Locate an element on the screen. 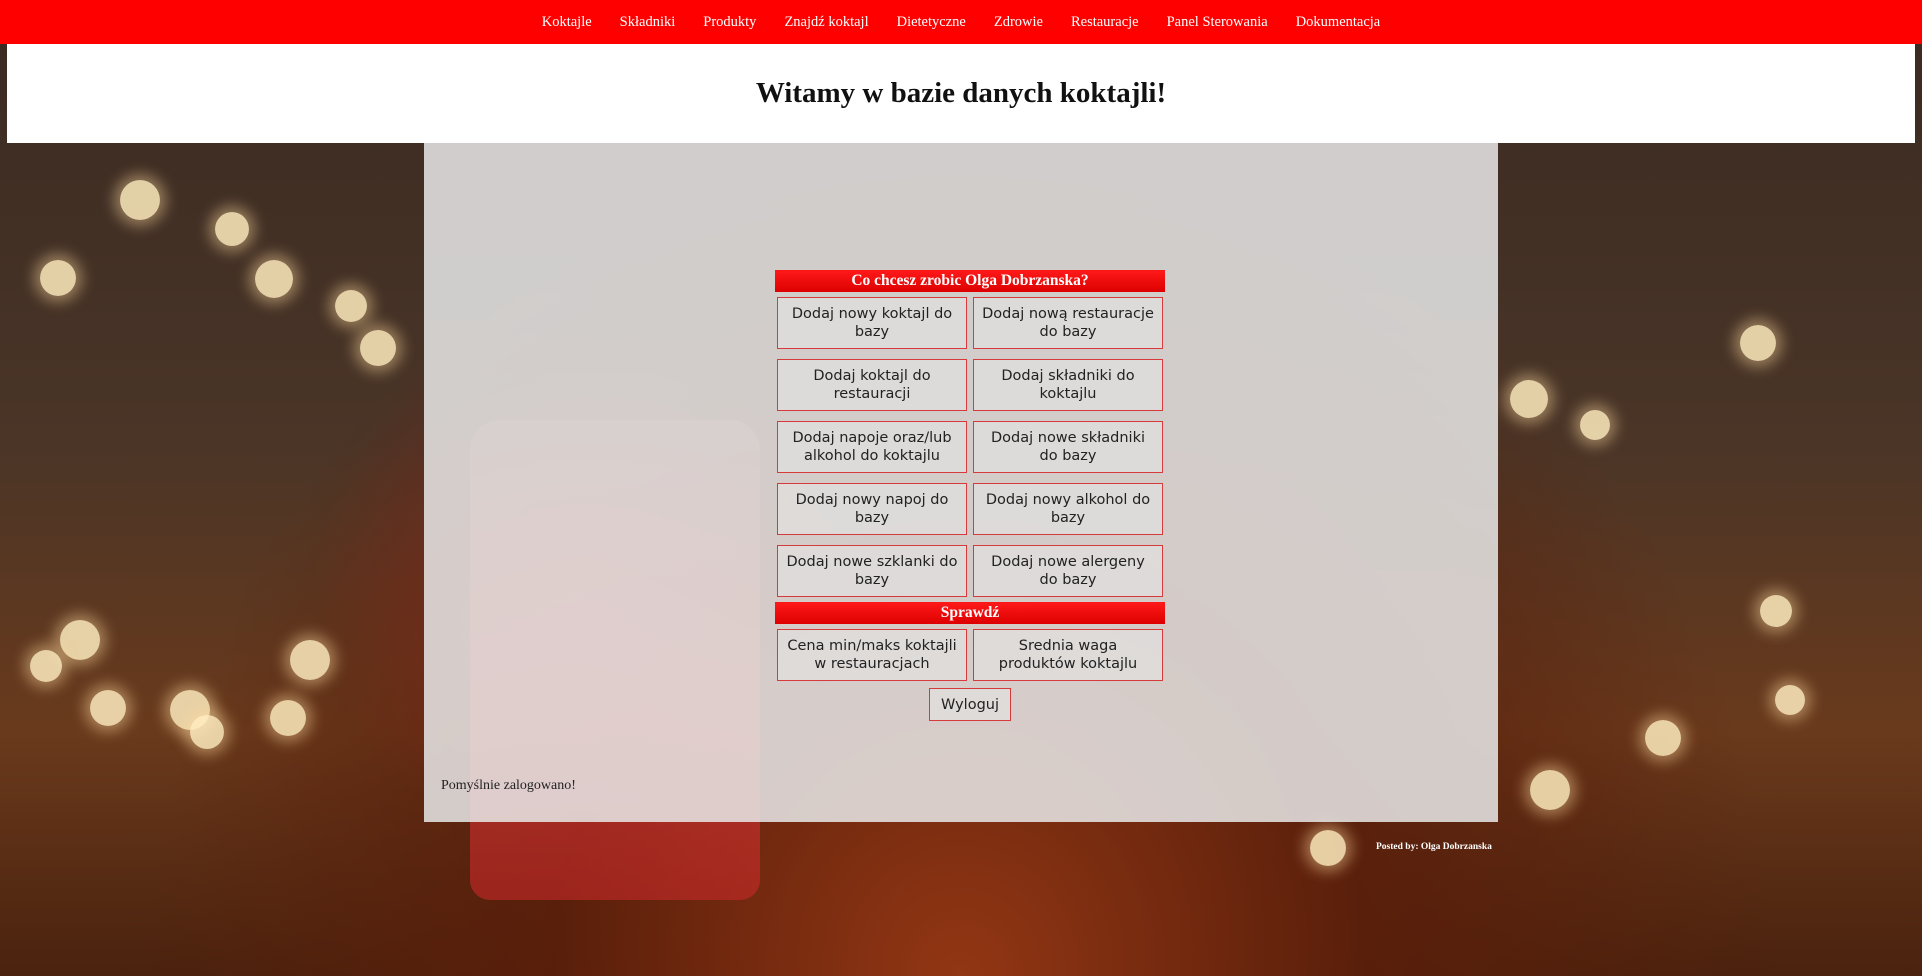 Image resolution: width=1922 pixels, height=976 pixels. average-weight-button: Srednia waga produktów koktajlu is located at coordinates (1068, 655).